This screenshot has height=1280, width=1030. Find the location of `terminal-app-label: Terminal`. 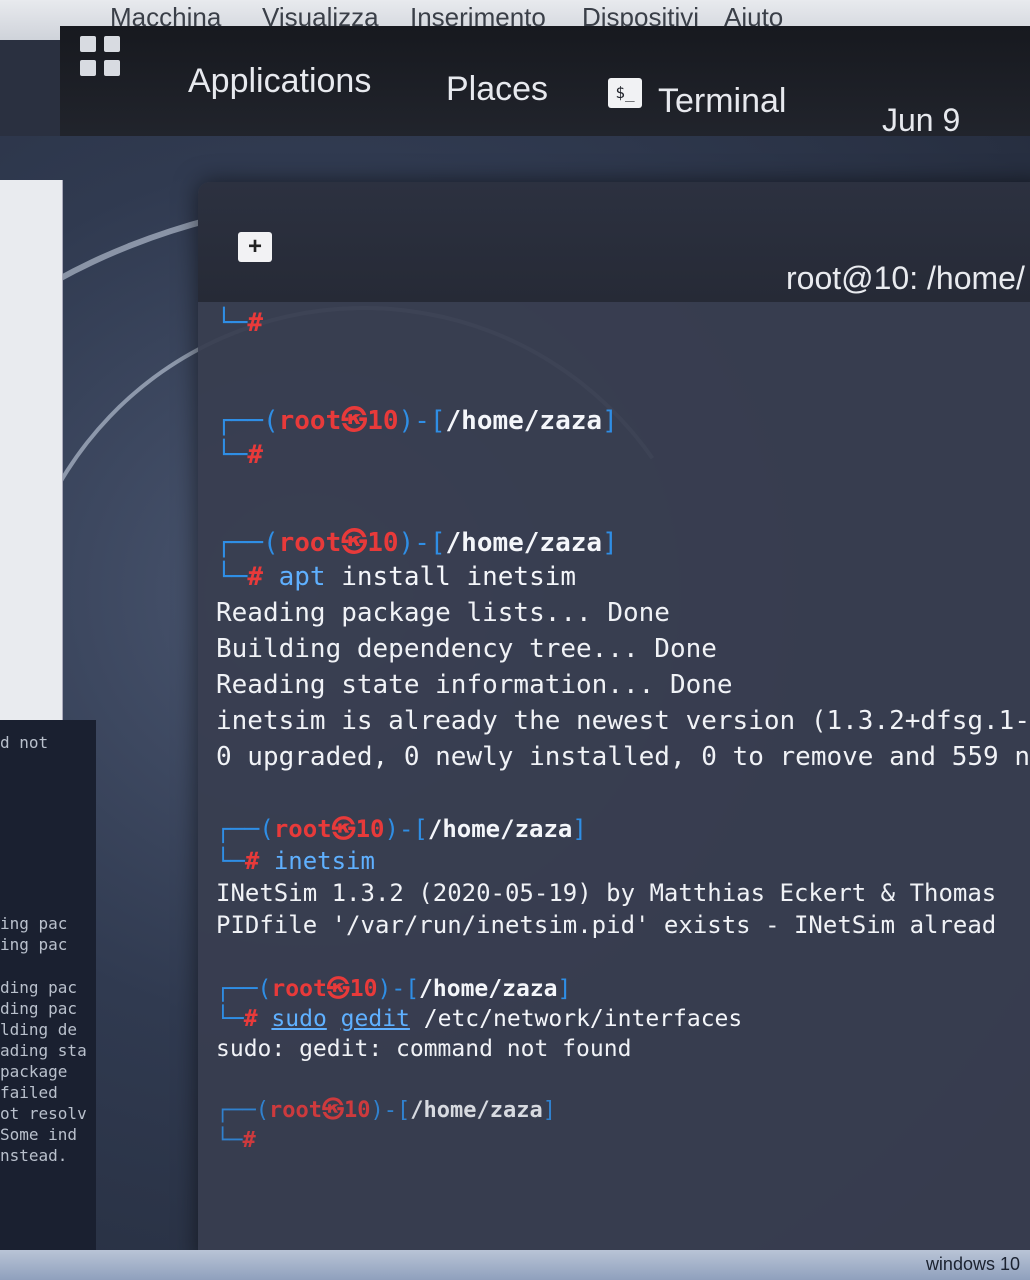

terminal-app-label: Terminal is located at coordinates (722, 101).